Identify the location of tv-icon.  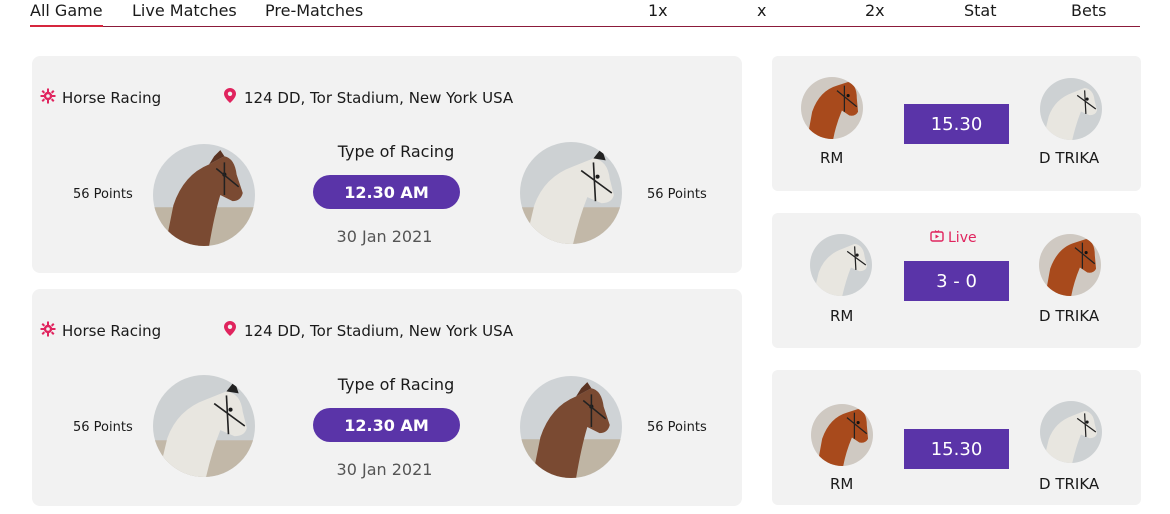
(937, 238).